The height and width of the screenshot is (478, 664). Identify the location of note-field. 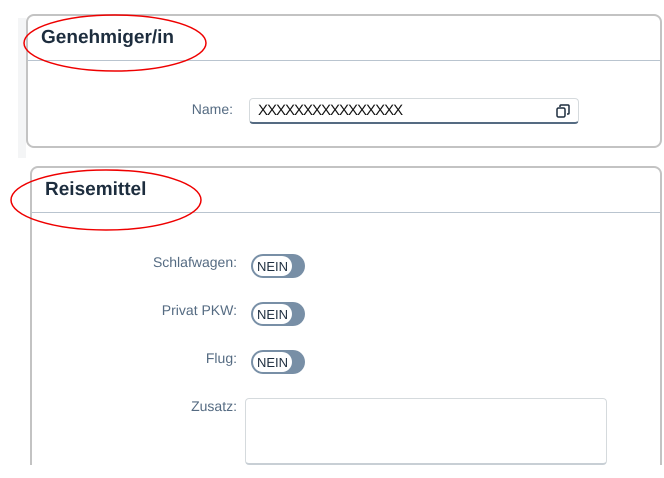
(426, 431).